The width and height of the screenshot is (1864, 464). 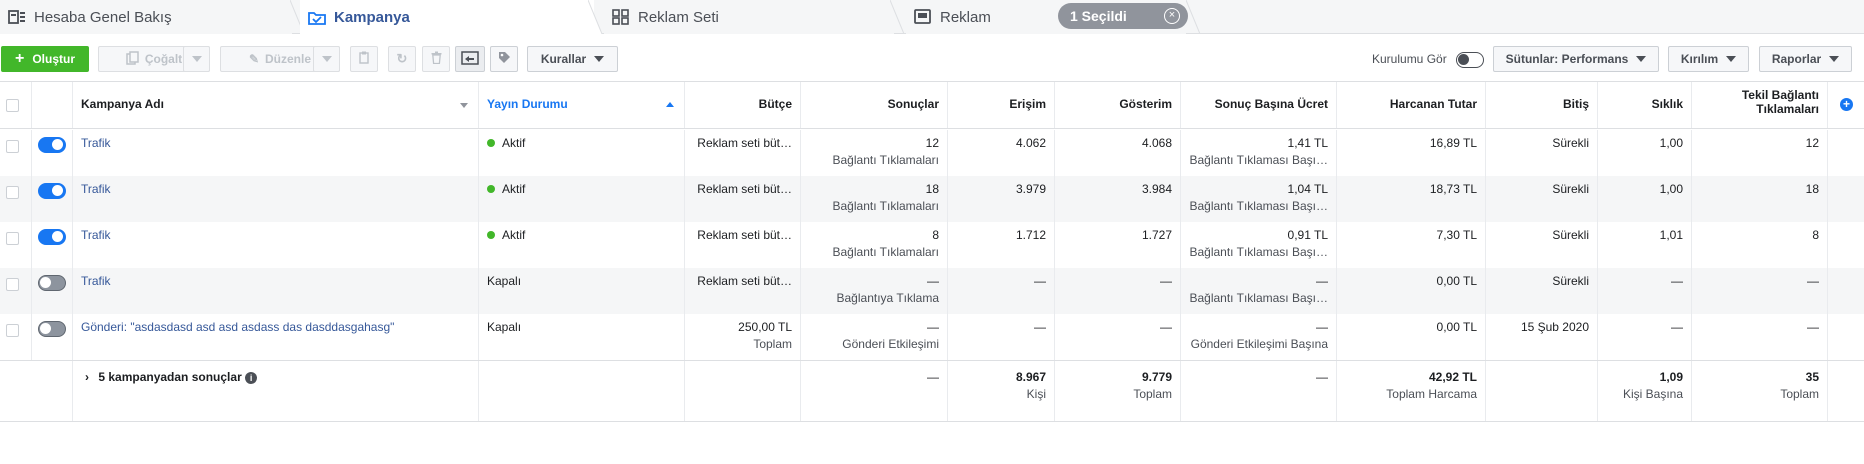 I want to click on header-ends-label: Bitiş, so click(x=1575, y=104).